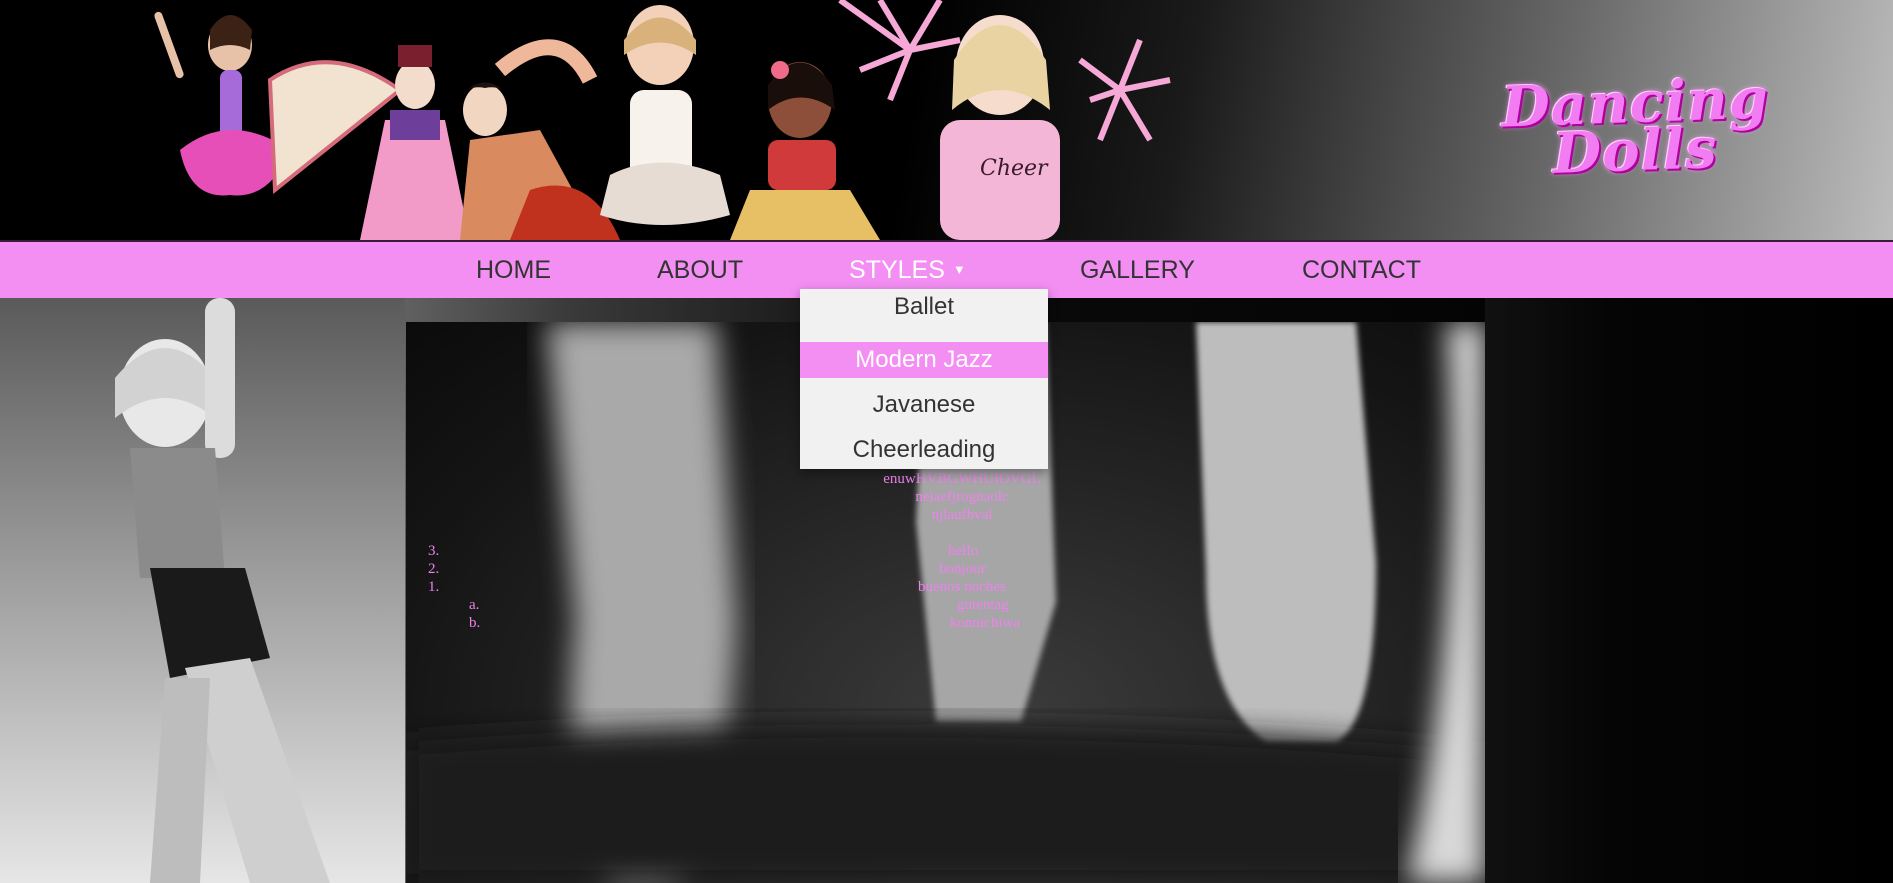  Describe the element at coordinates (1361, 270) in the screenshot. I see `nav-contact: CONTACT` at that location.